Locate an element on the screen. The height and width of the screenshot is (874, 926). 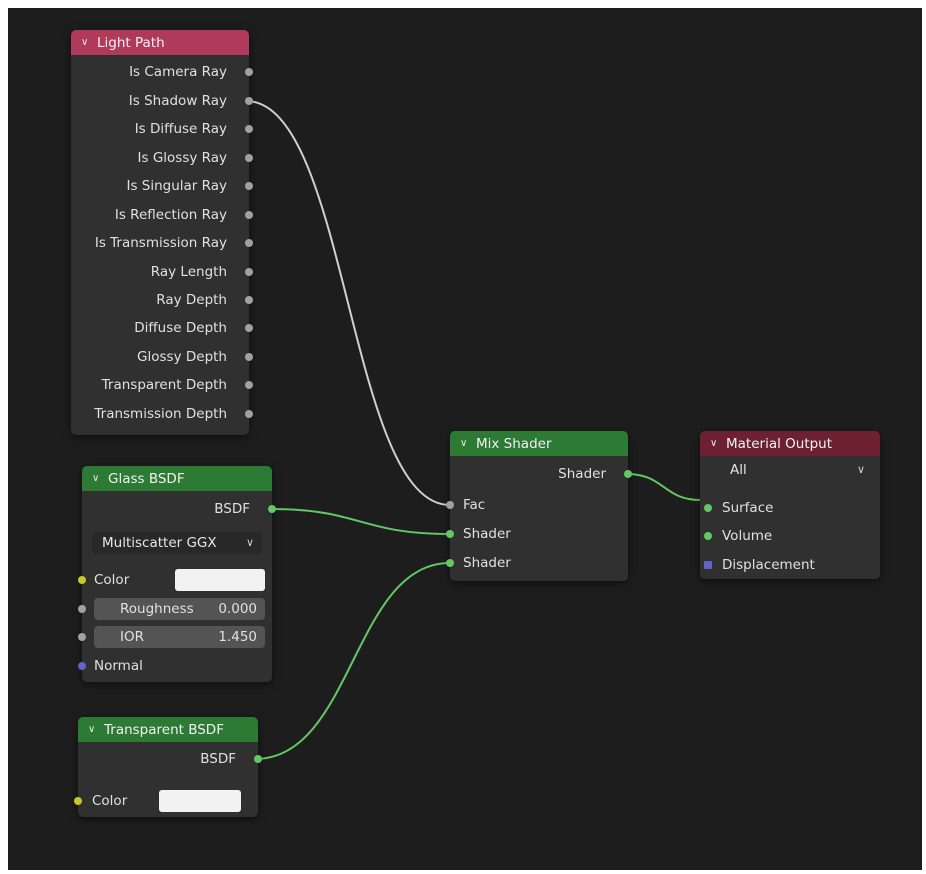
link-transparent-to-shader2 is located at coordinates (352, 661).